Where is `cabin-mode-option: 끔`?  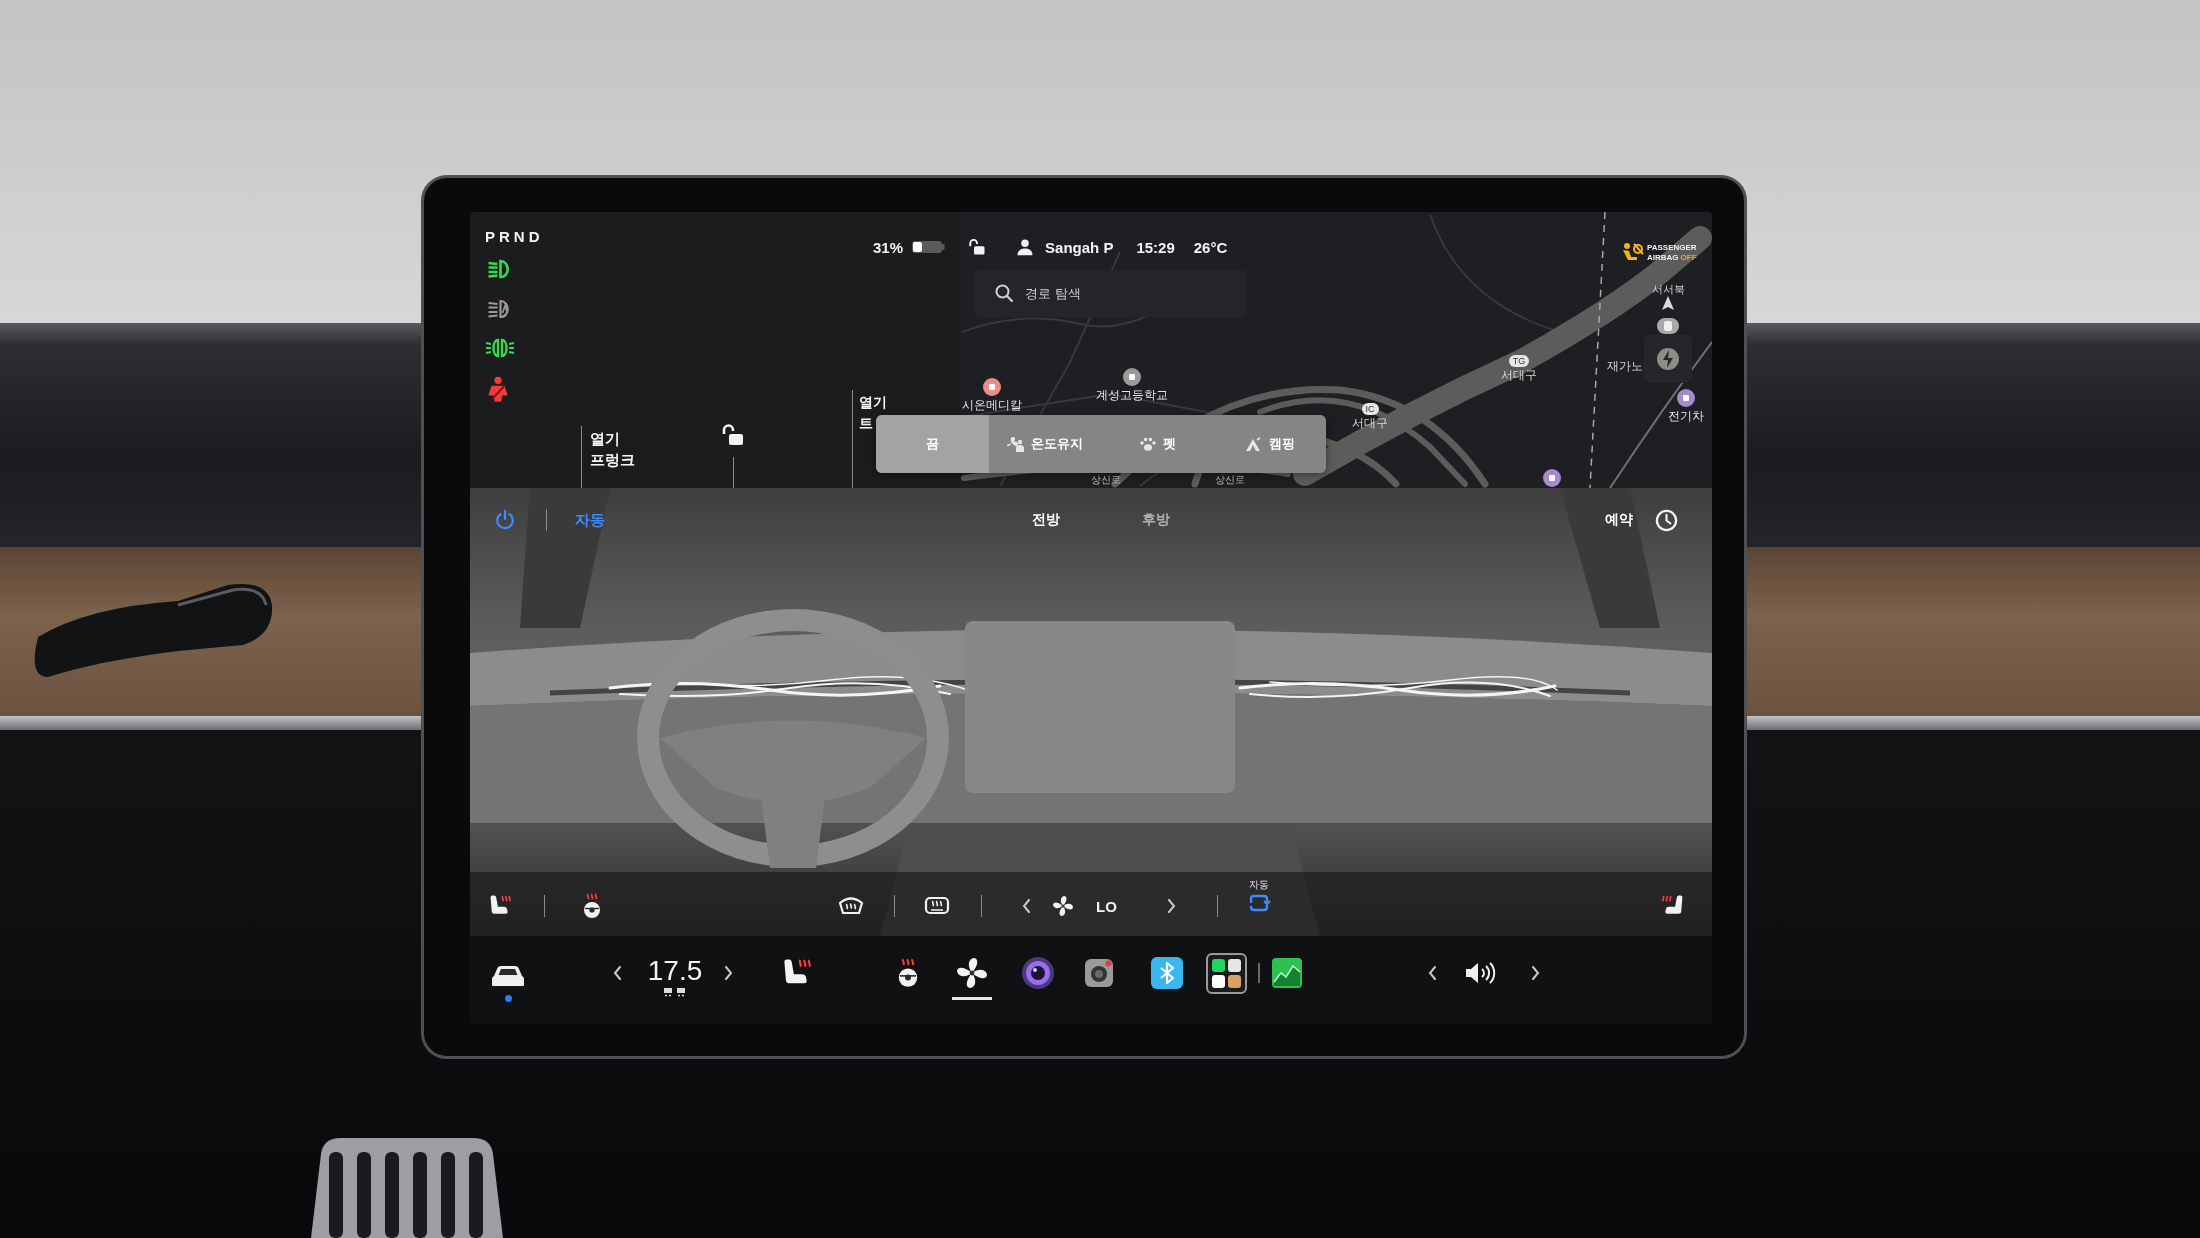
cabin-mode-option: 끔 is located at coordinates (932, 444).